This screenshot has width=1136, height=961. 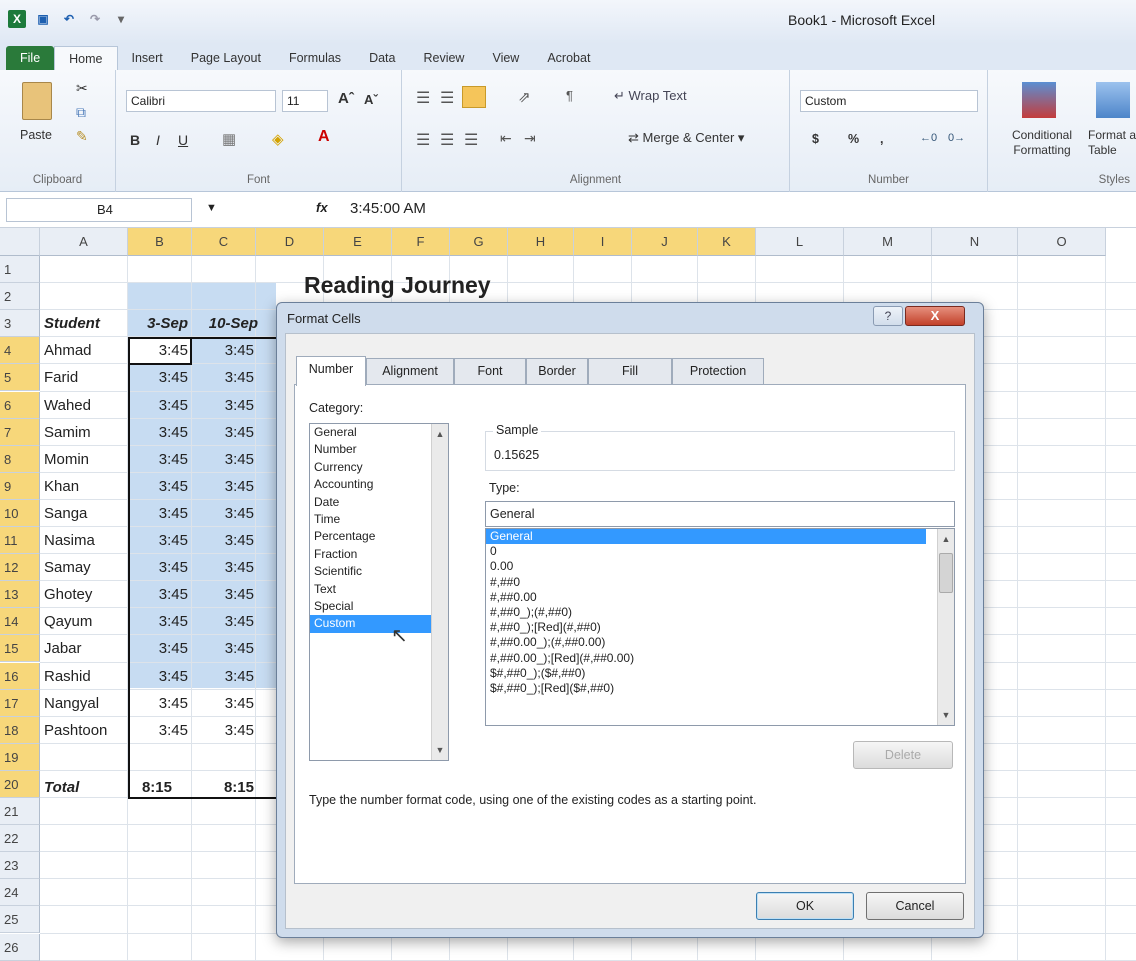 I want to click on student-name-cell: Jabar, so click(x=84, y=648).